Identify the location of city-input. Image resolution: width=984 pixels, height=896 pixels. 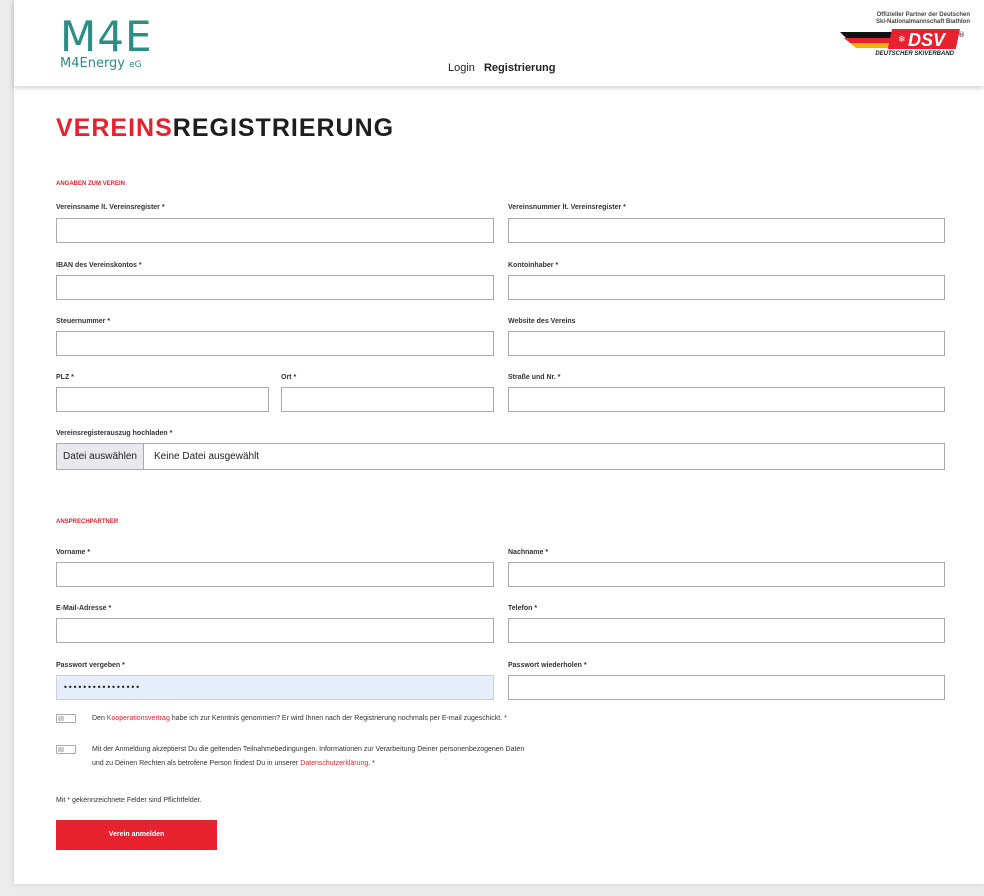
(387, 399).